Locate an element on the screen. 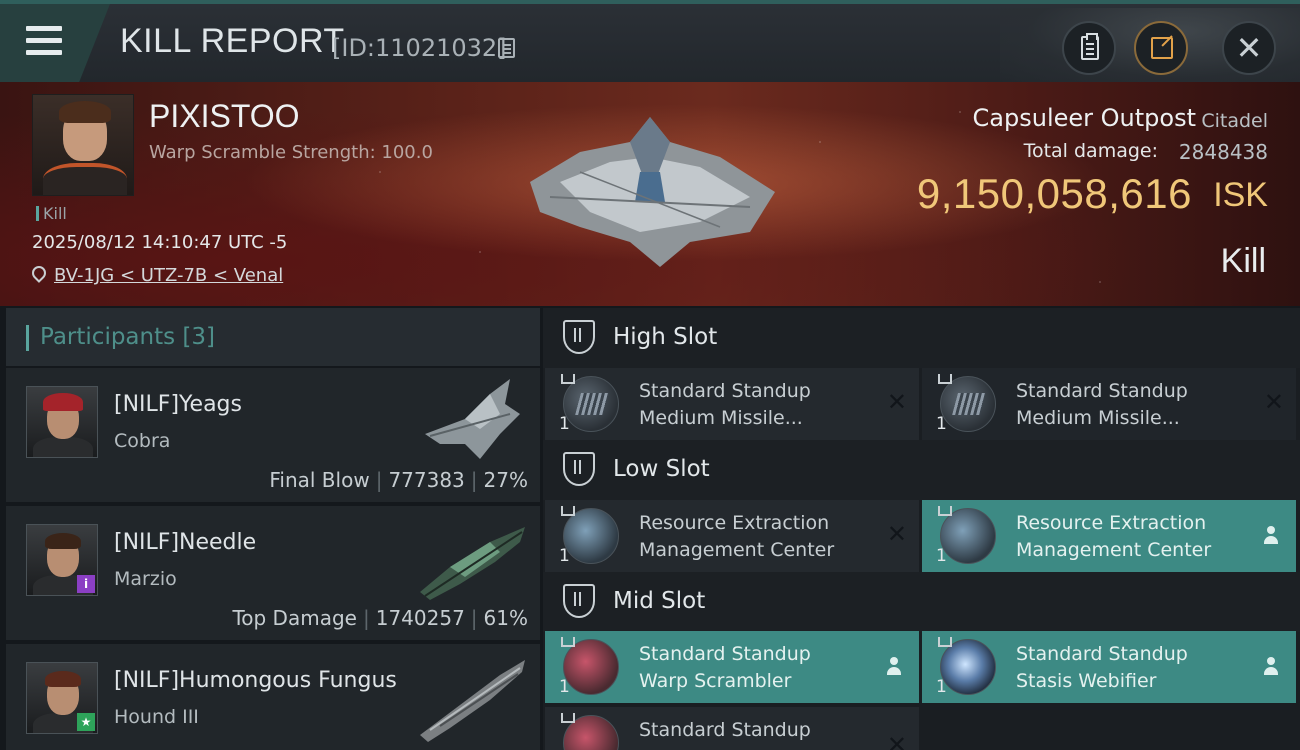 This screenshot has width=1300, height=750. page-title: KILL REPORT is located at coordinates (232, 41).